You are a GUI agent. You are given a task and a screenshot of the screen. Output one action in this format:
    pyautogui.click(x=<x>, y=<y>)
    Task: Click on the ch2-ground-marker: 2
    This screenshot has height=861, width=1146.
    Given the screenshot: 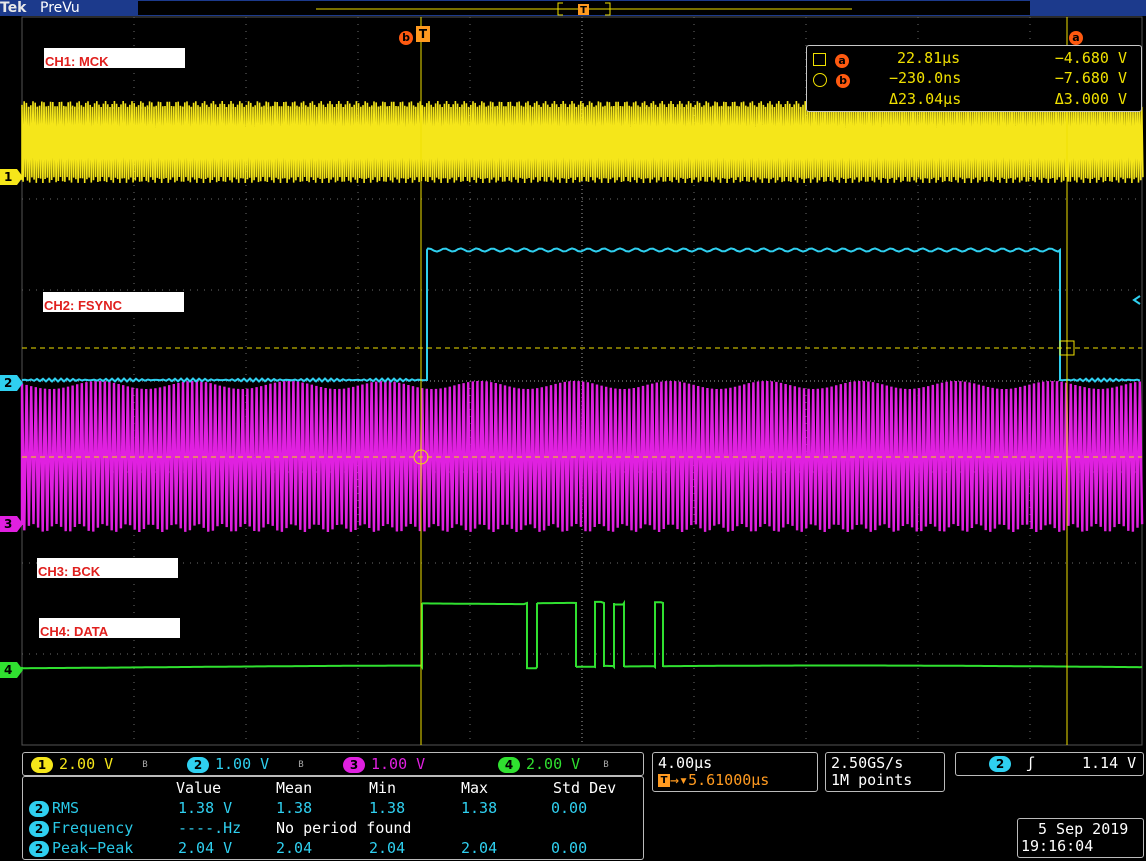 What is the action you would take?
    pyautogui.click(x=11, y=383)
    